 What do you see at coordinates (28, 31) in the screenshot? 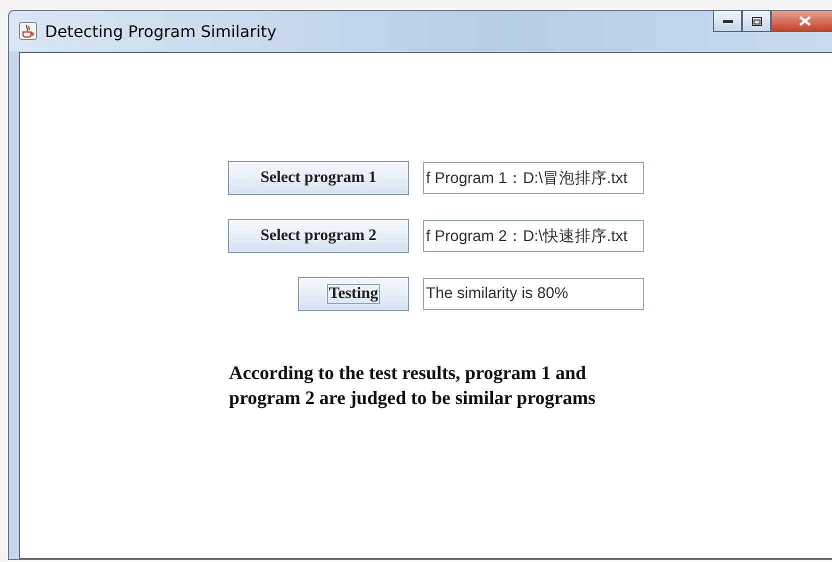
I see `coffee-cup-icon` at bounding box center [28, 31].